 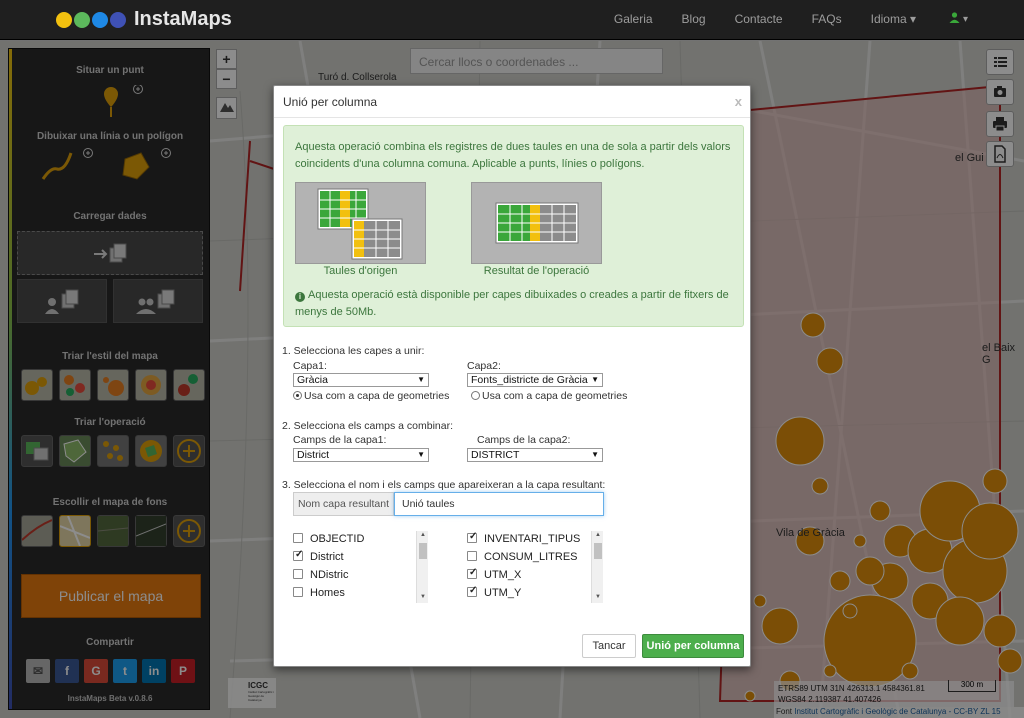 I want to click on field-checkbox: INVENTARI_TIPUS, so click(x=524, y=538).